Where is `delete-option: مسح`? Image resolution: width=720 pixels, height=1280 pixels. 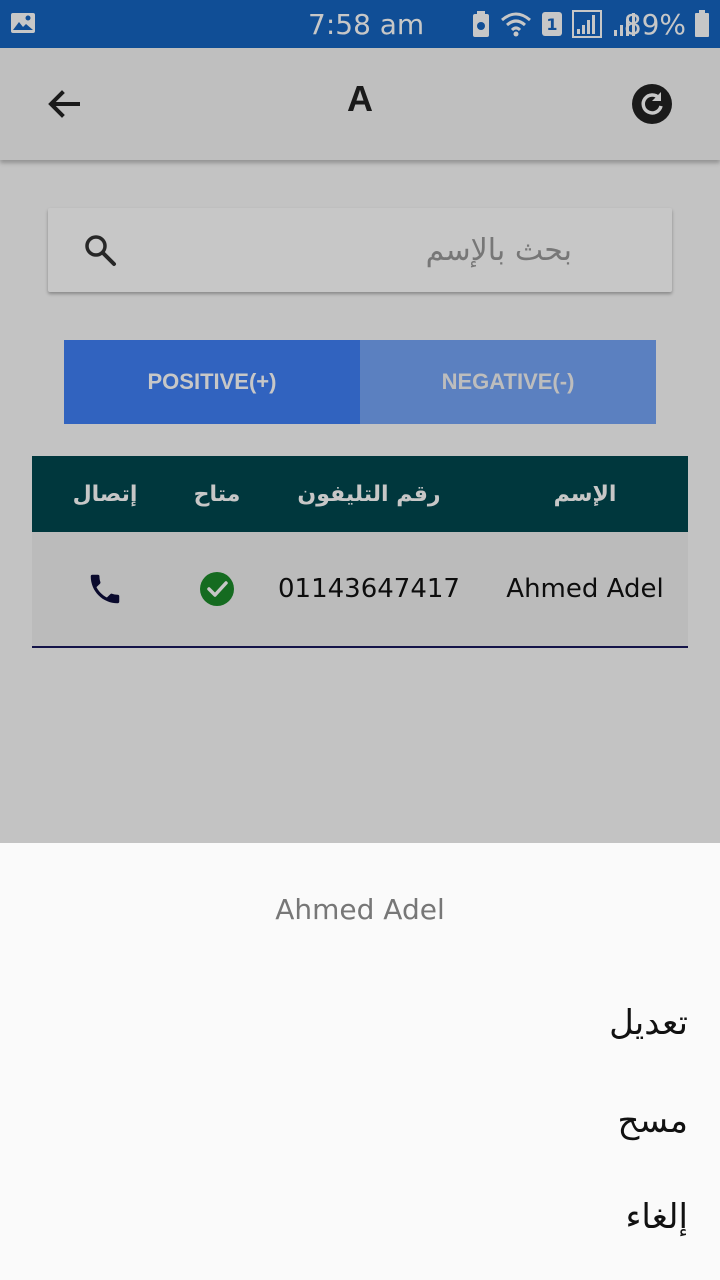
delete-option: مسح is located at coordinates (653, 1121).